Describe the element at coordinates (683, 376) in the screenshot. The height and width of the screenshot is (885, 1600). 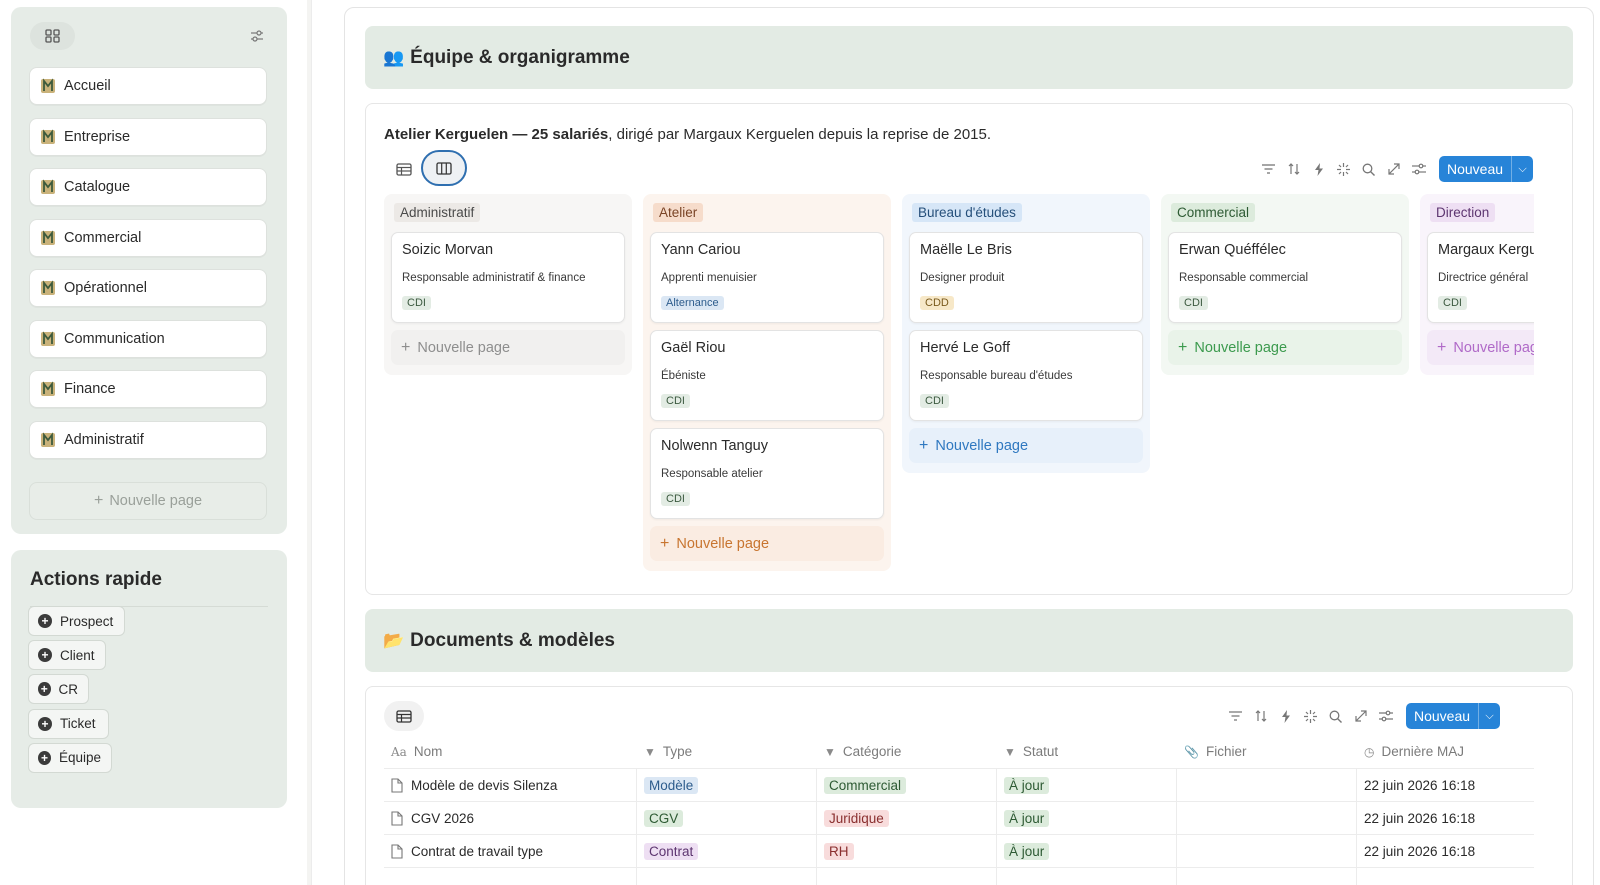
I see `employee-role: Ébéniste` at that location.